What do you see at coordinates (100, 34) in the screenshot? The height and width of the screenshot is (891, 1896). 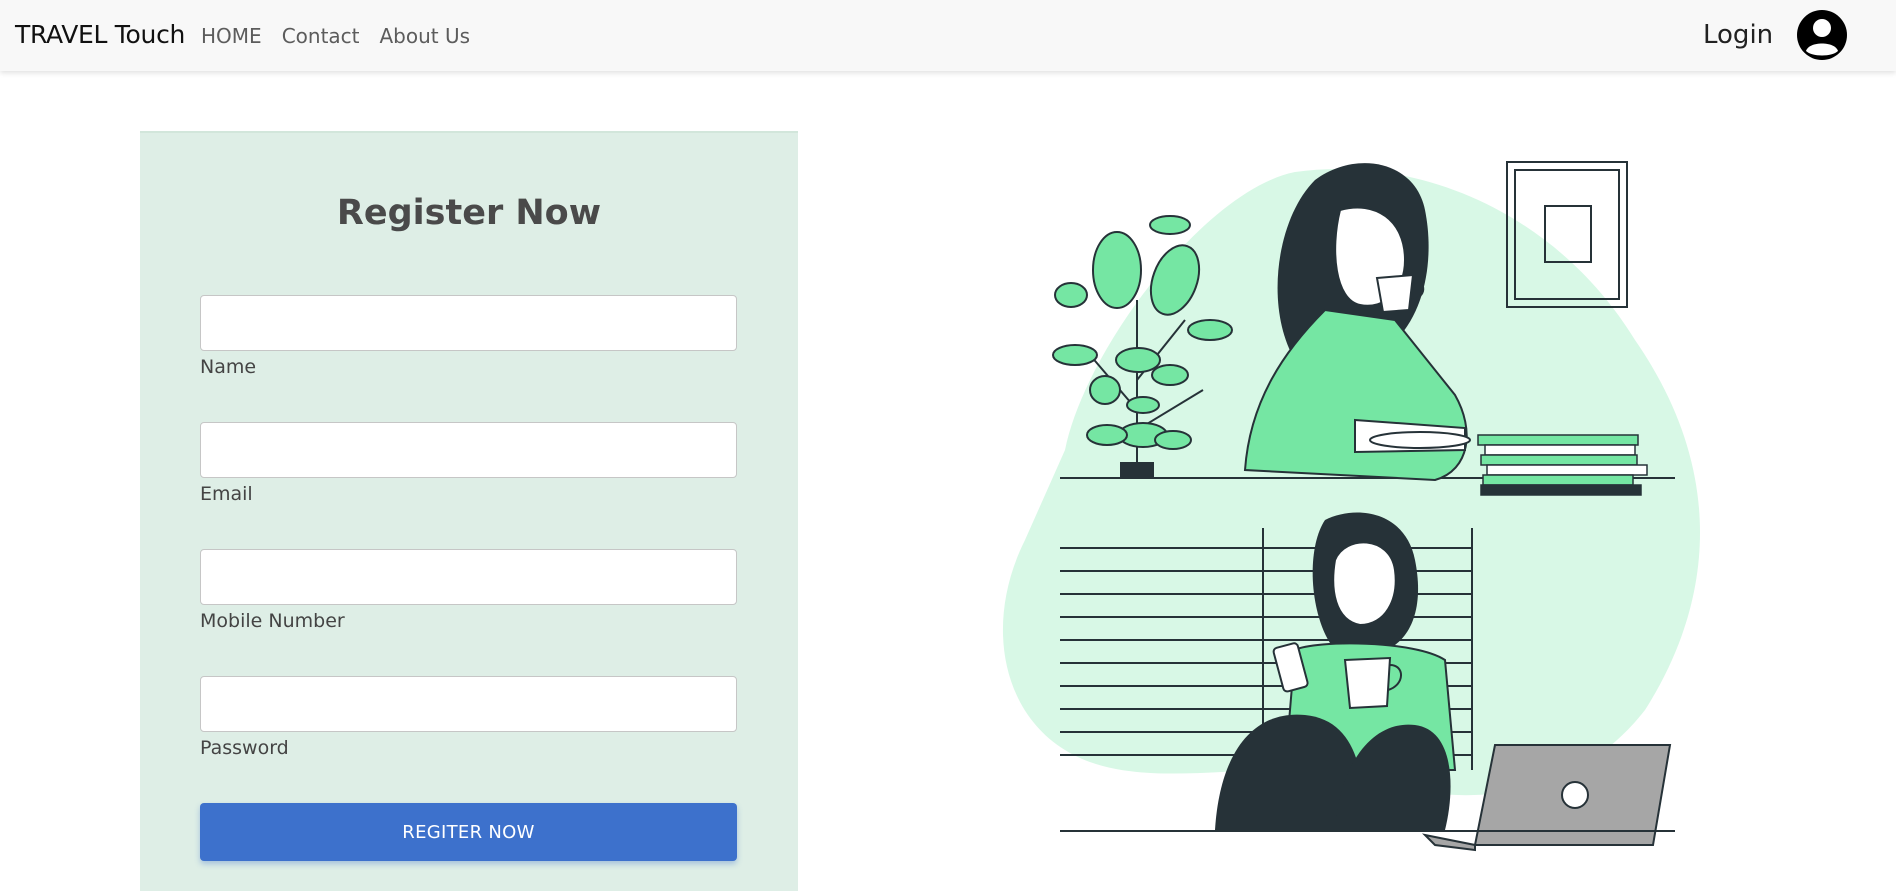 I see `brand-logo: TRAVEL Touch` at bounding box center [100, 34].